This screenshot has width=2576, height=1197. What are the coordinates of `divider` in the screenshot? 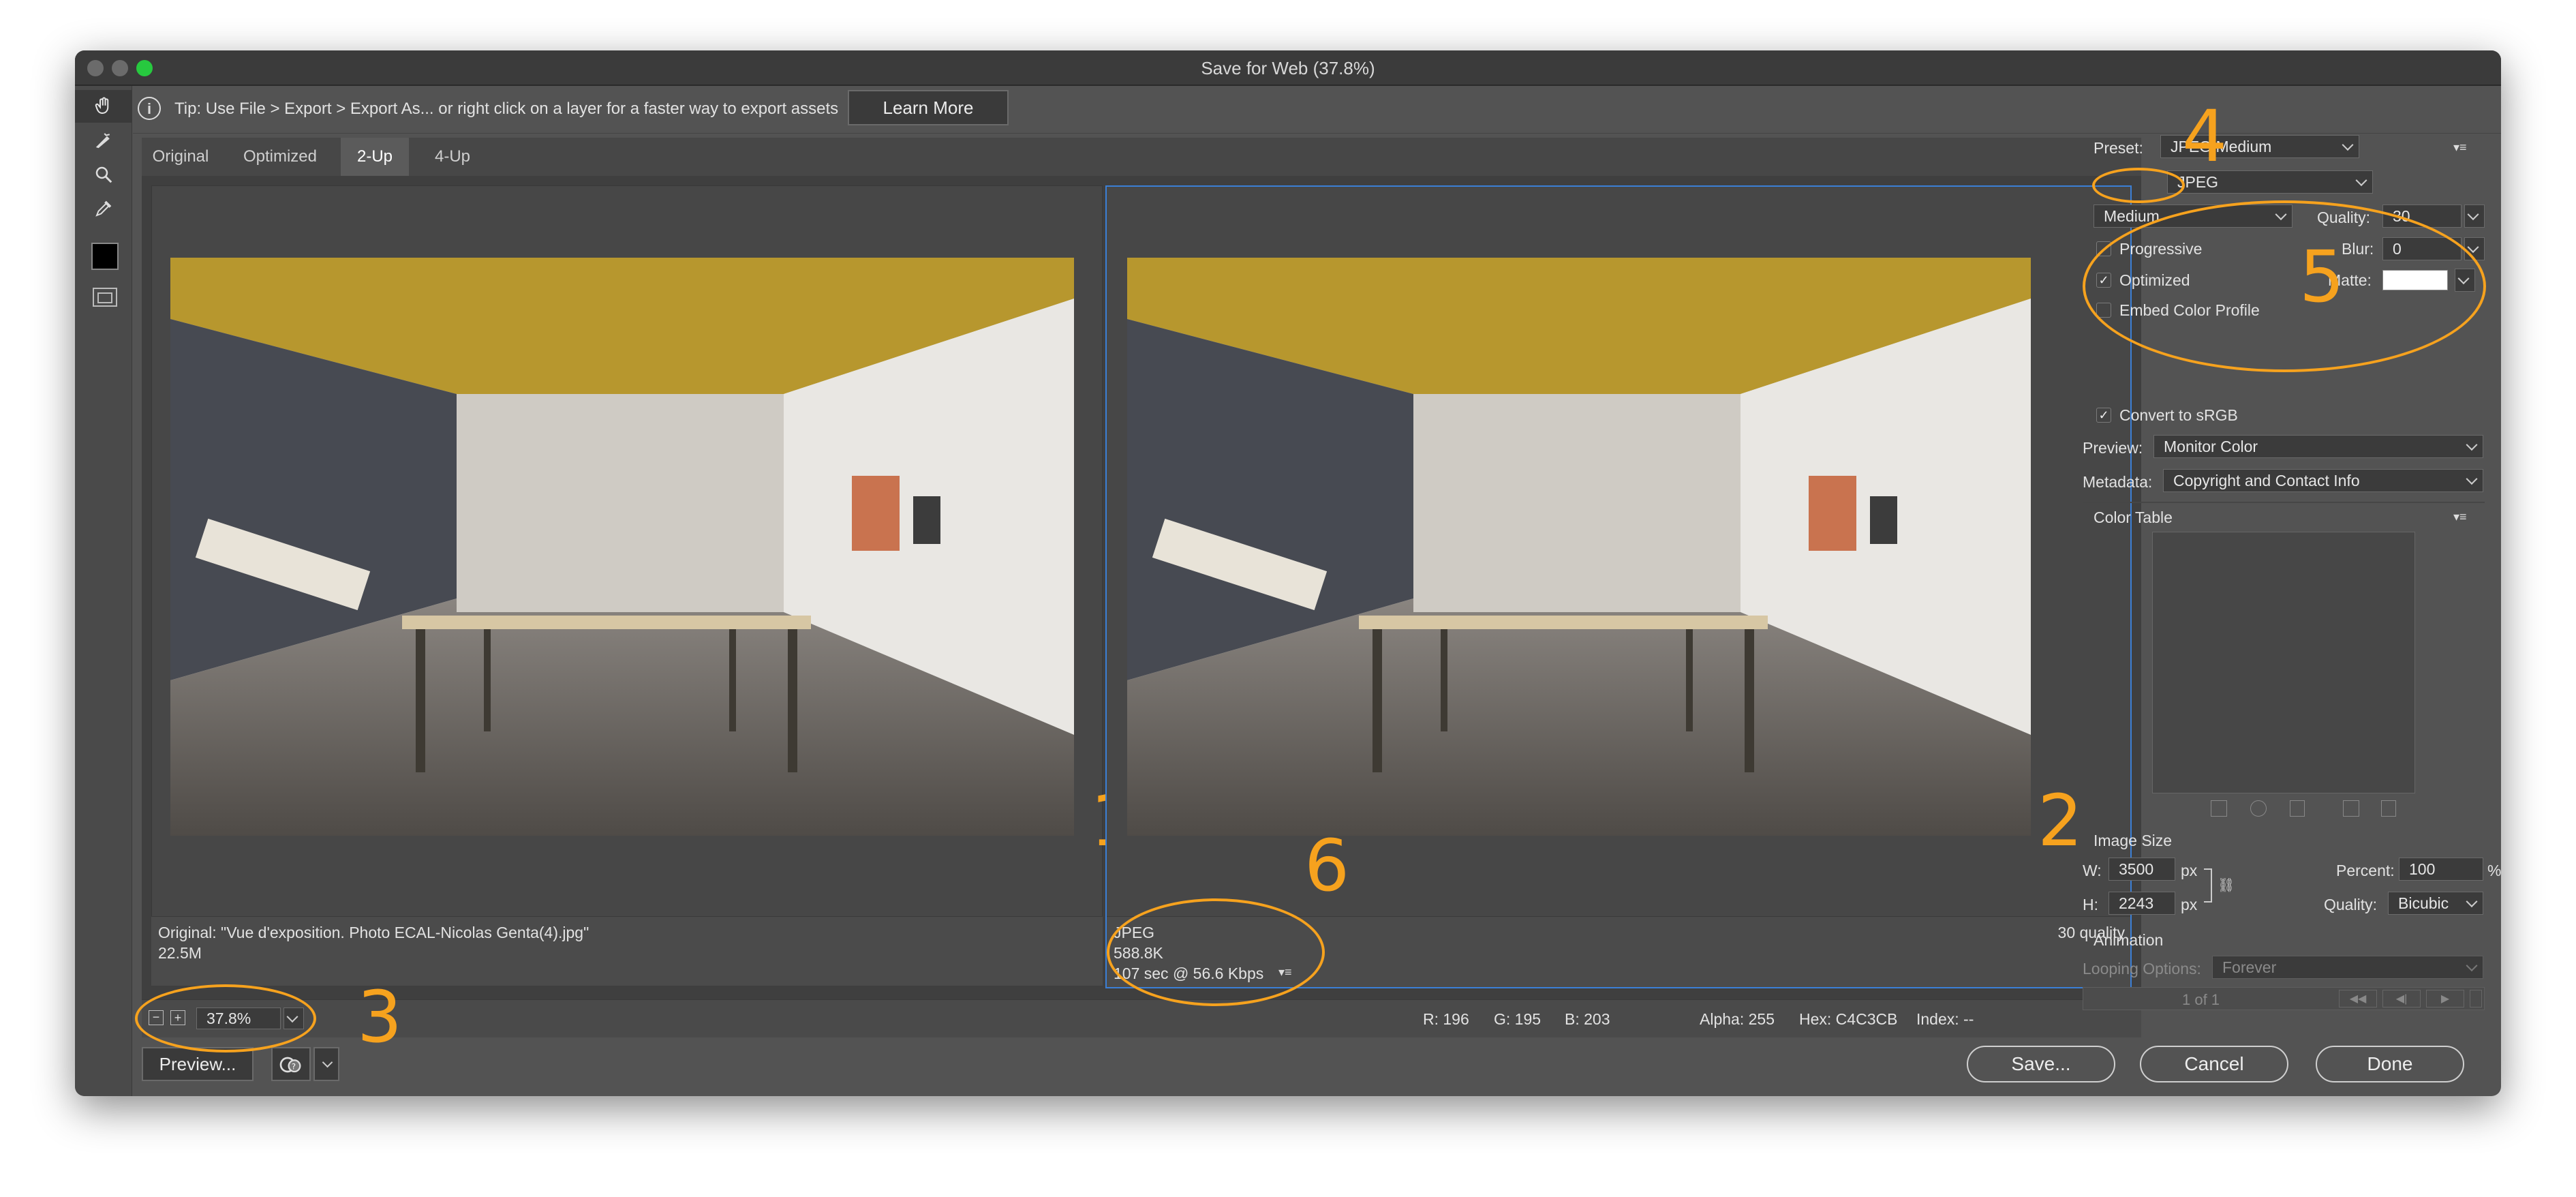 It's located at (2284, 502).